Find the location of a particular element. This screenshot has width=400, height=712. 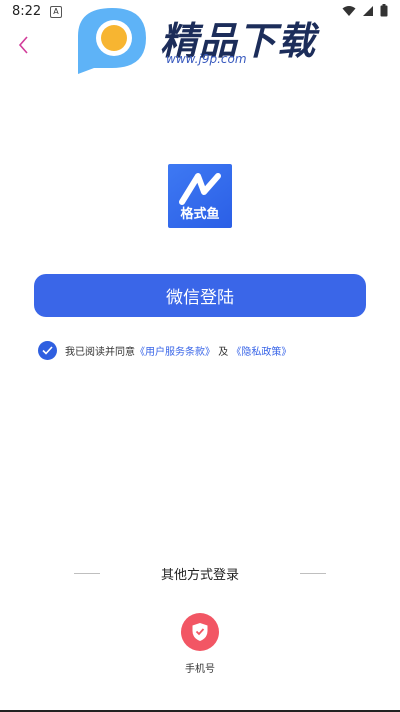

status-time: 8:22 is located at coordinates (27, 11).